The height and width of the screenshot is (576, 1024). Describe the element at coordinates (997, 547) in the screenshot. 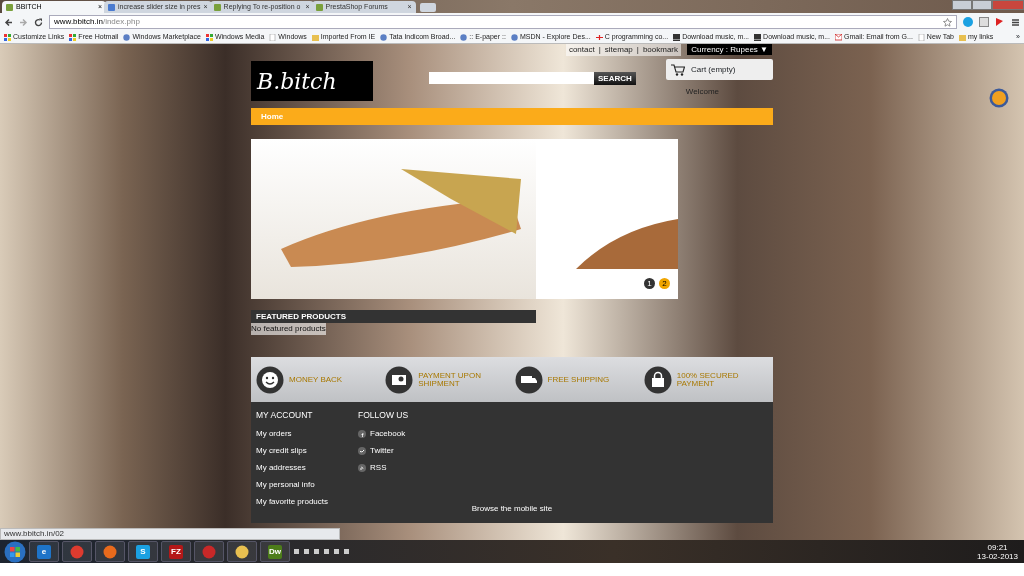

I see `clock-time: 09:21` at that location.